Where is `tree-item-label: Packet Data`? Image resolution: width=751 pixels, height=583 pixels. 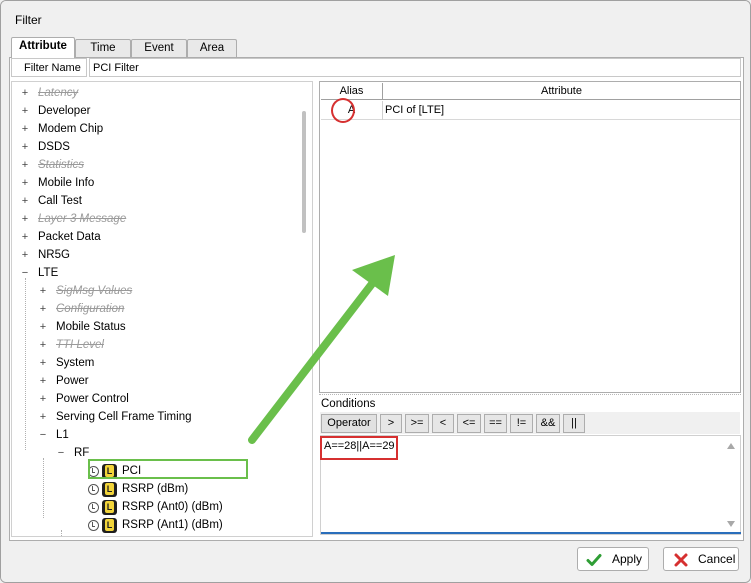
tree-item-label: Packet Data is located at coordinates (69, 237).